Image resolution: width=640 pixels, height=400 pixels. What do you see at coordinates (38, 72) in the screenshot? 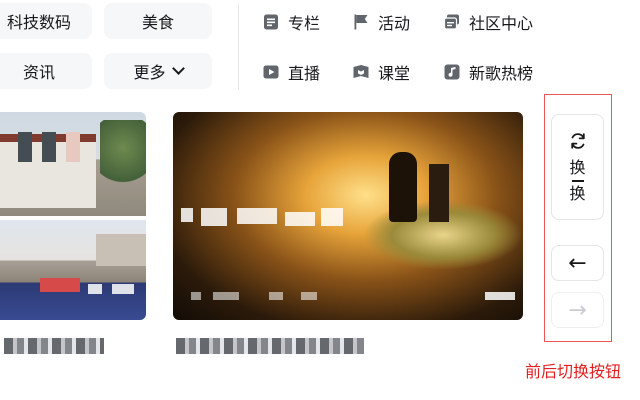
I see `chip-label: 资讯` at bounding box center [38, 72].